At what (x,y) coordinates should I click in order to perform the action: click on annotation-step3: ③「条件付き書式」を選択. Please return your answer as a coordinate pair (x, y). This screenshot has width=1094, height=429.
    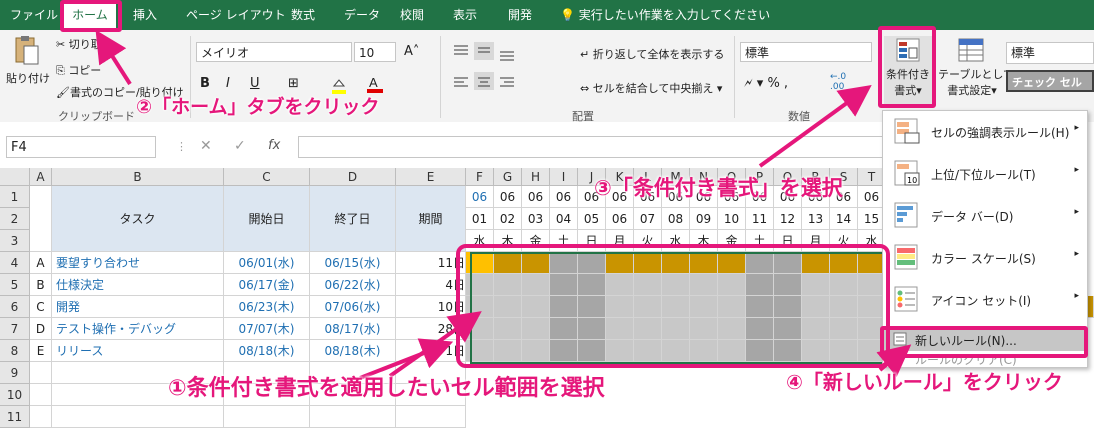
    Looking at the image, I should click on (718, 188).